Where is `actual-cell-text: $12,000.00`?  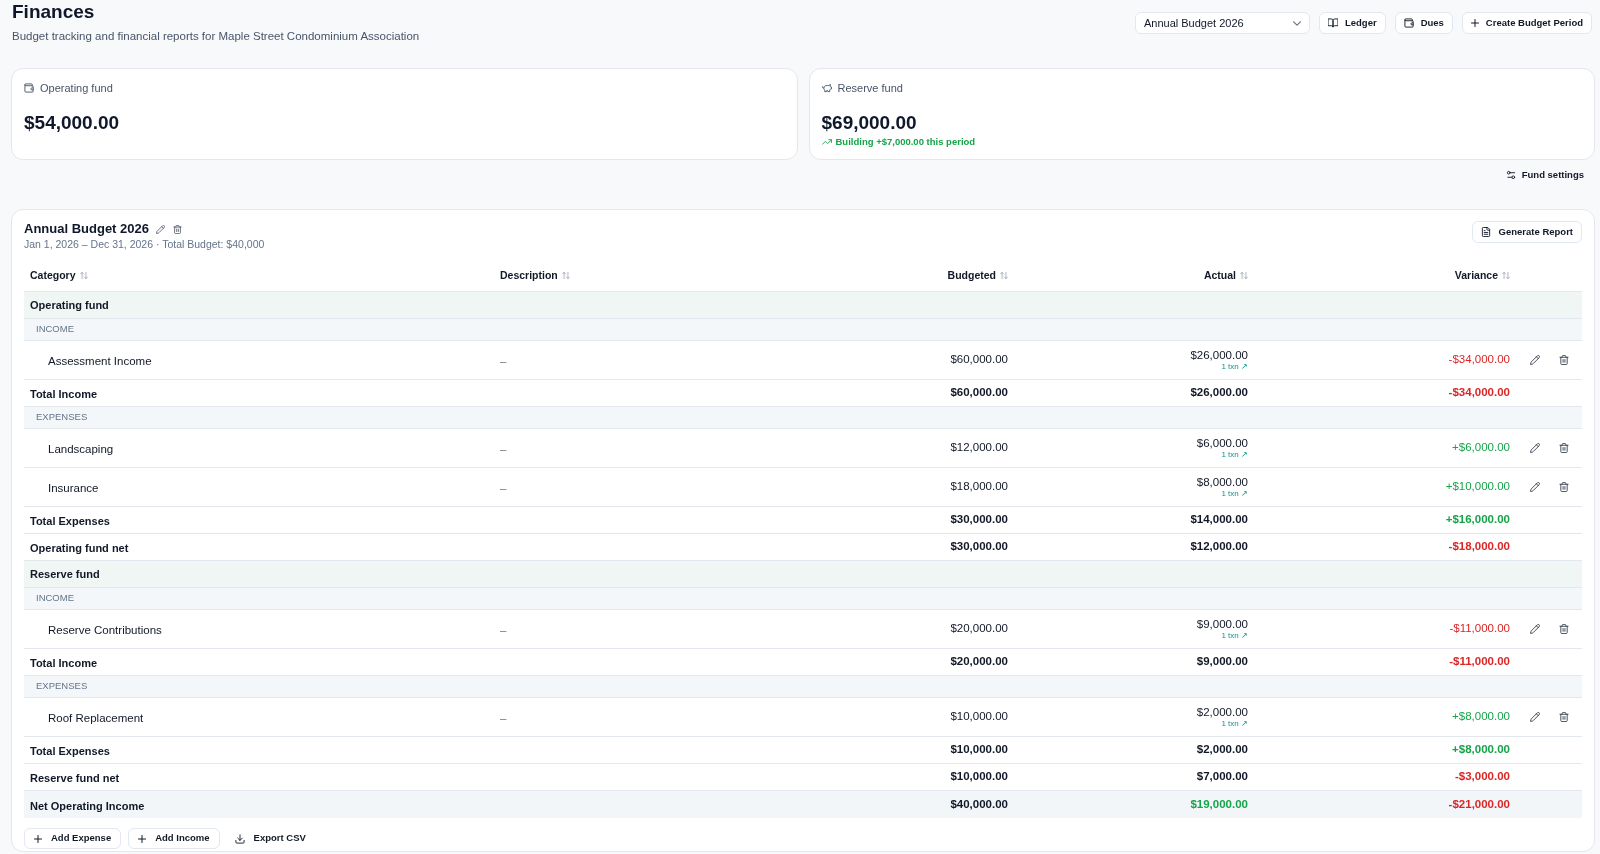 actual-cell-text: $12,000.00 is located at coordinates (1219, 547).